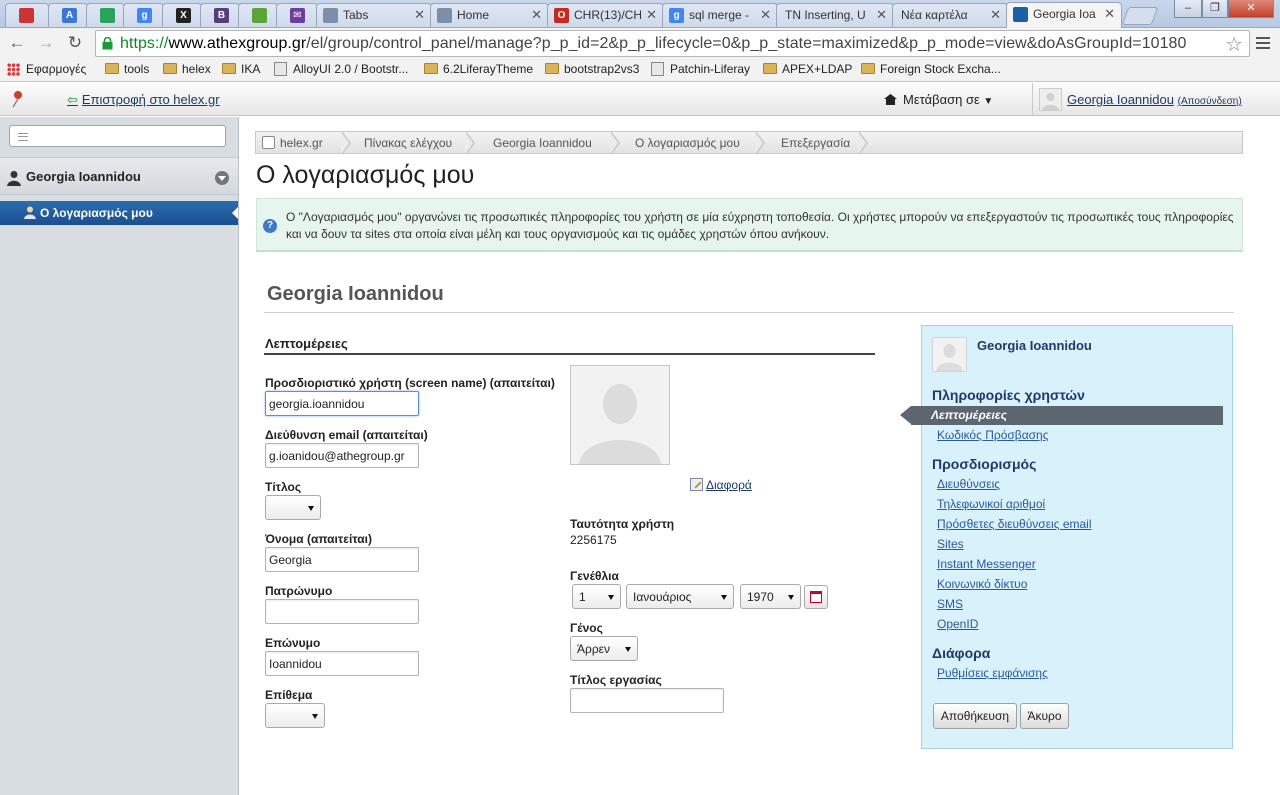  Describe the element at coordinates (720, 15) in the screenshot. I see `browser-tab: g sql merge - ✕` at that location.